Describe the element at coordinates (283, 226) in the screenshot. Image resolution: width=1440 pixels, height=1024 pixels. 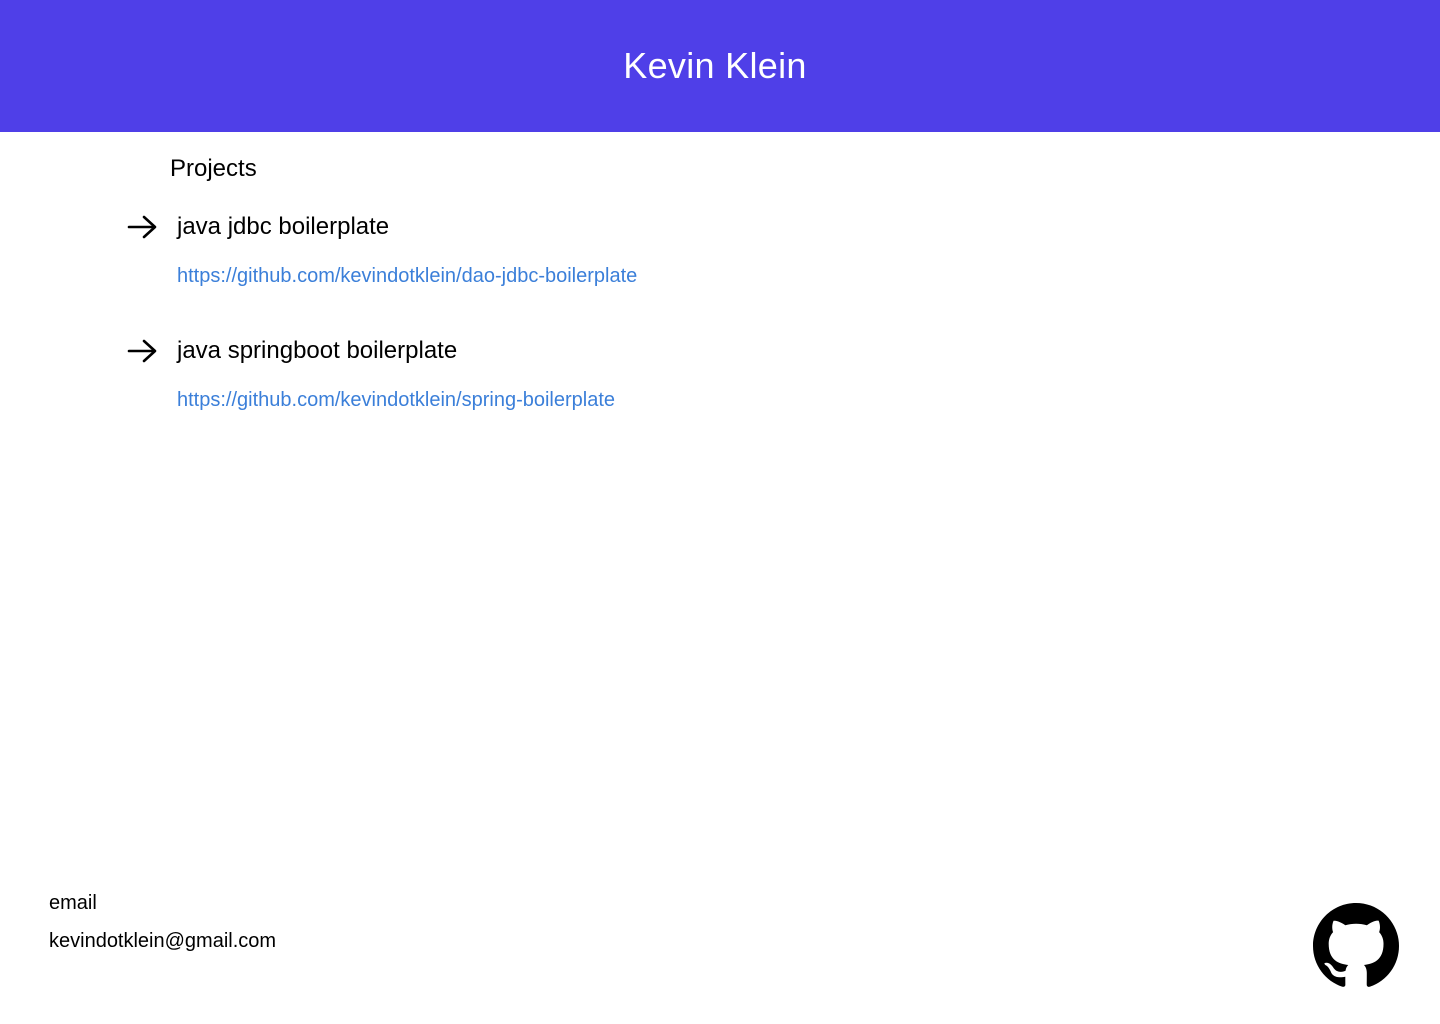
I see `project-title: java jdbc boilerplate` at that location.